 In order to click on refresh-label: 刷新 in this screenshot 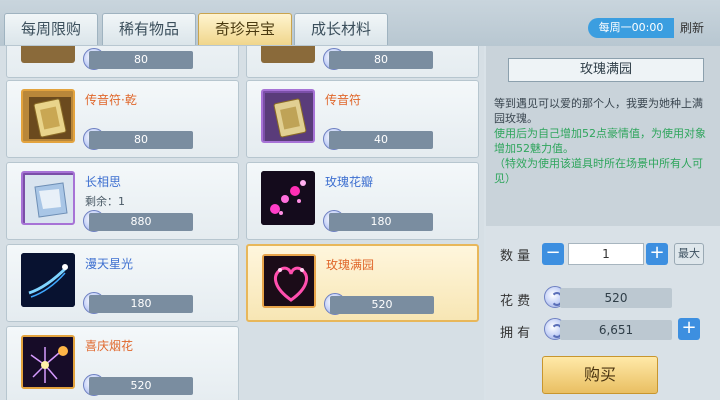, I will do `click(692, 28)`.